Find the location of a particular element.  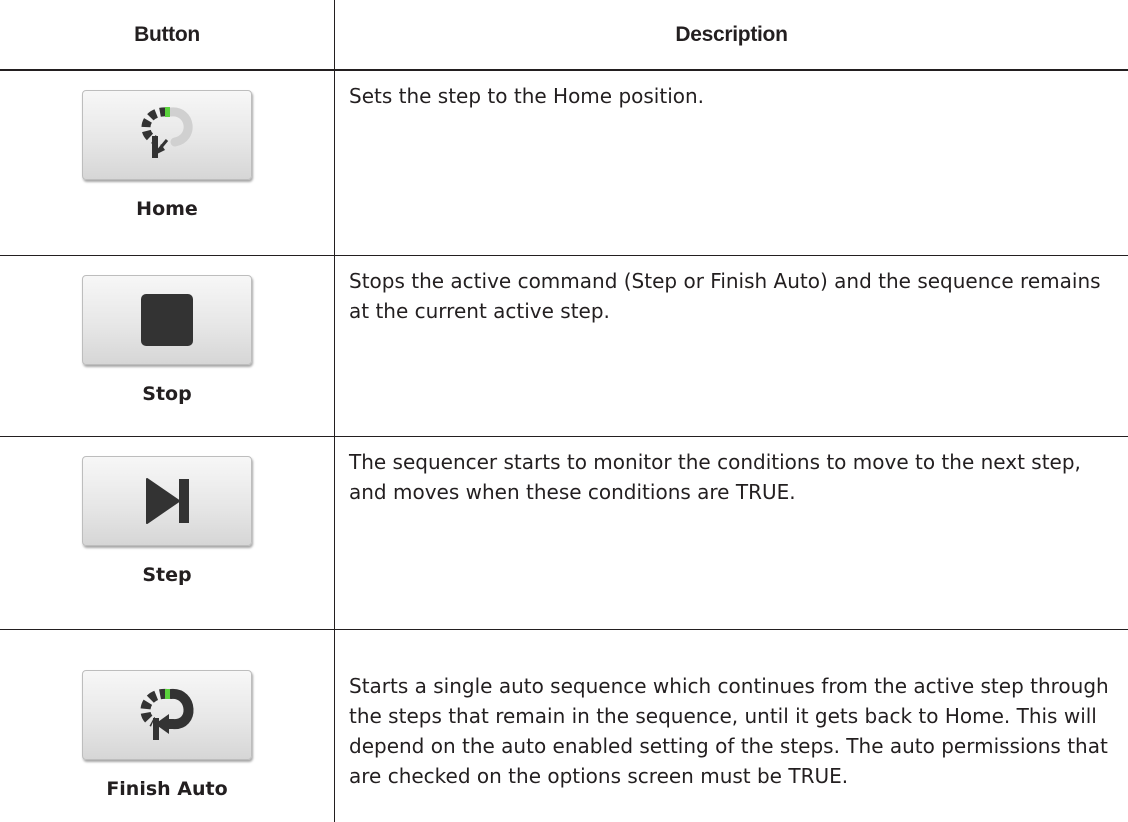

stop-label: Stop is located at coordinates (167, 393).